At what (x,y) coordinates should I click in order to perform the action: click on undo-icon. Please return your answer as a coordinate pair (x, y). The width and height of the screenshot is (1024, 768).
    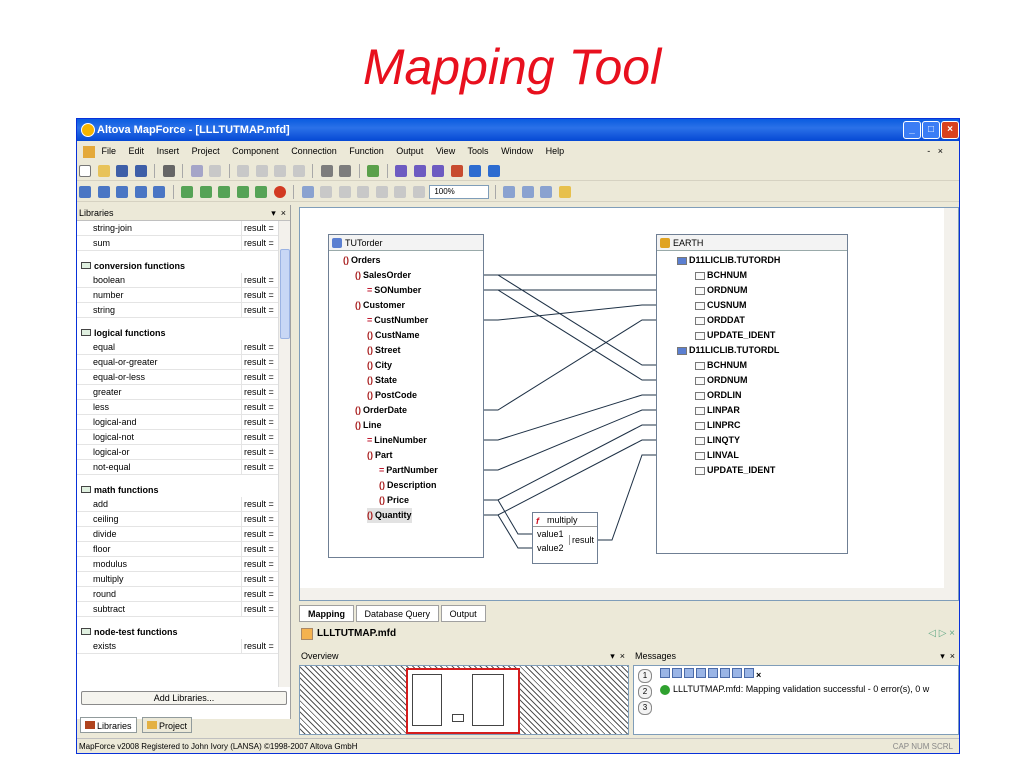
    Looking at the image, I should click on (196, 171).